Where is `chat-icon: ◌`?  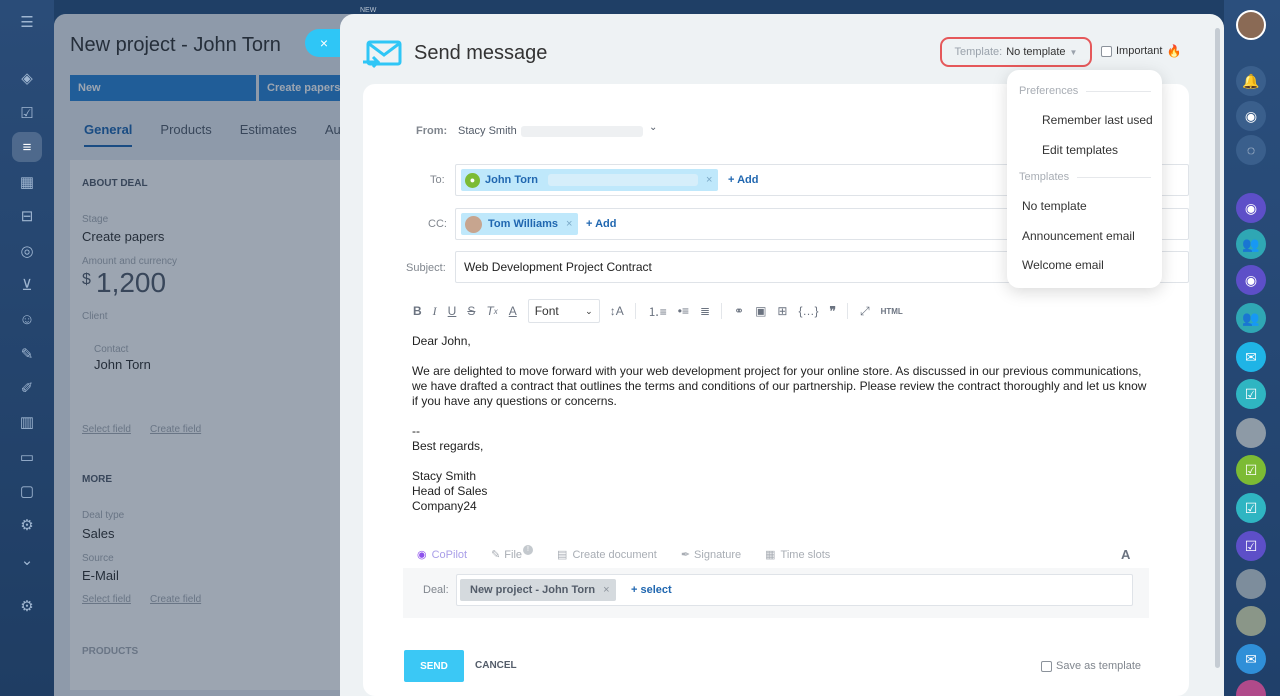
chat-icon: ◌ is located at coordinates (1251, 150).